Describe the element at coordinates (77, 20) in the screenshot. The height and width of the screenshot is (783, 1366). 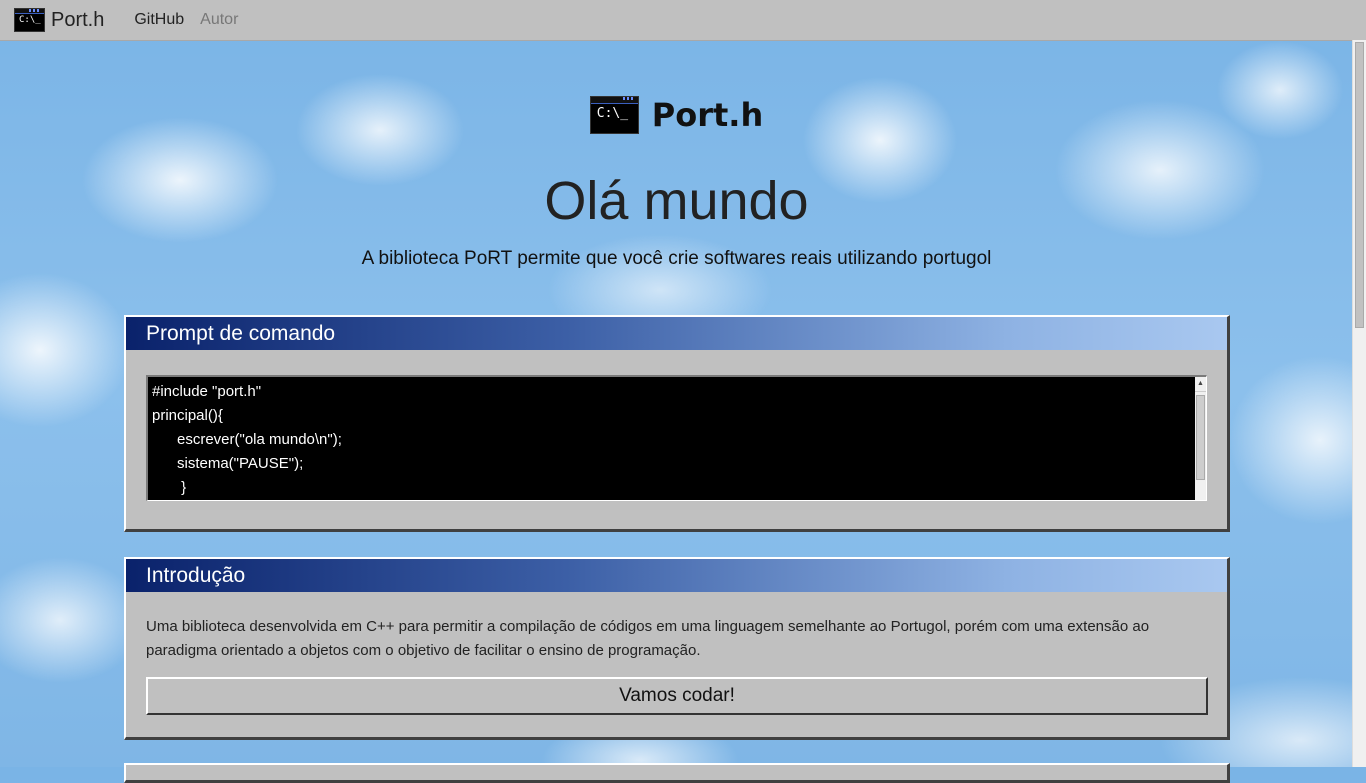
I see `navbar-brand-name: Port.h` at that location.